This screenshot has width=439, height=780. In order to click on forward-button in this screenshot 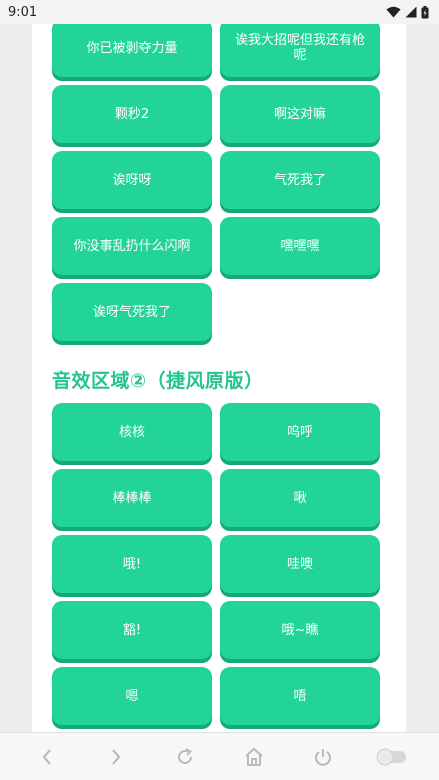, I will do `click(116, 757)`.